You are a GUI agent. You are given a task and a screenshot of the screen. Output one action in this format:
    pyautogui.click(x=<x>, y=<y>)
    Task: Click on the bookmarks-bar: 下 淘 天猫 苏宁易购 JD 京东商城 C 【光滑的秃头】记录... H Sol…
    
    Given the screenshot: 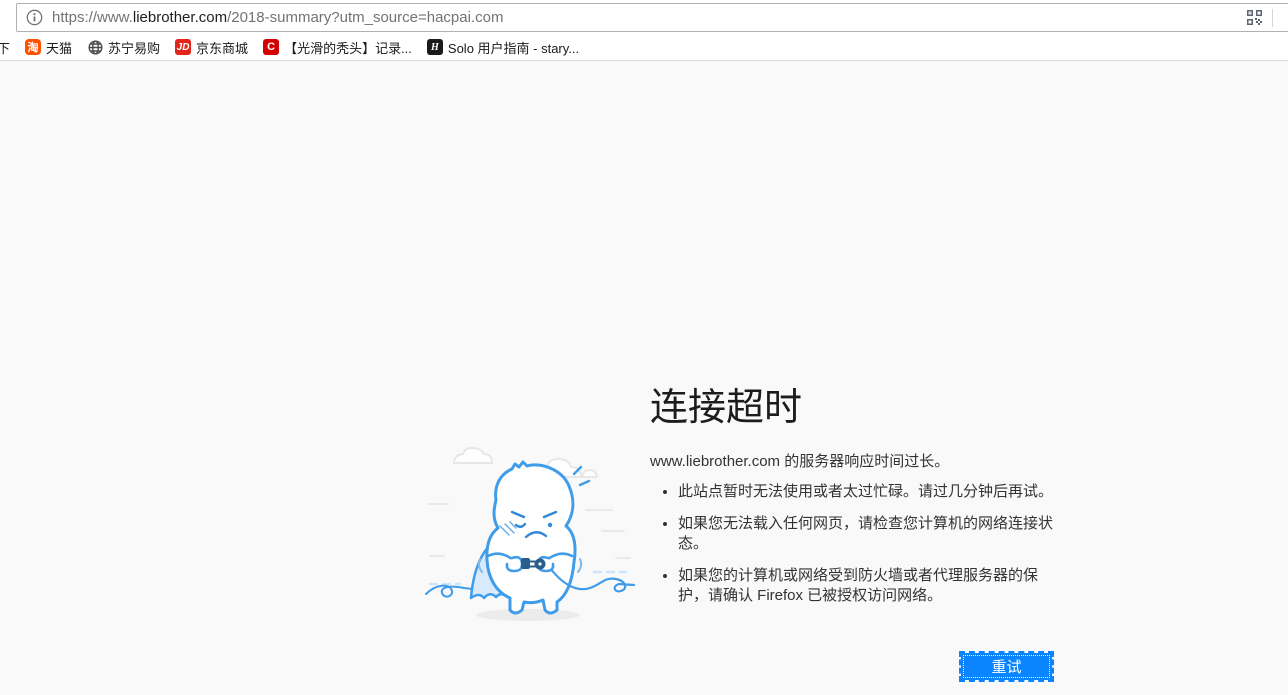 What is the action you would take?
    pyautogui.click(x=644, y=47)
    